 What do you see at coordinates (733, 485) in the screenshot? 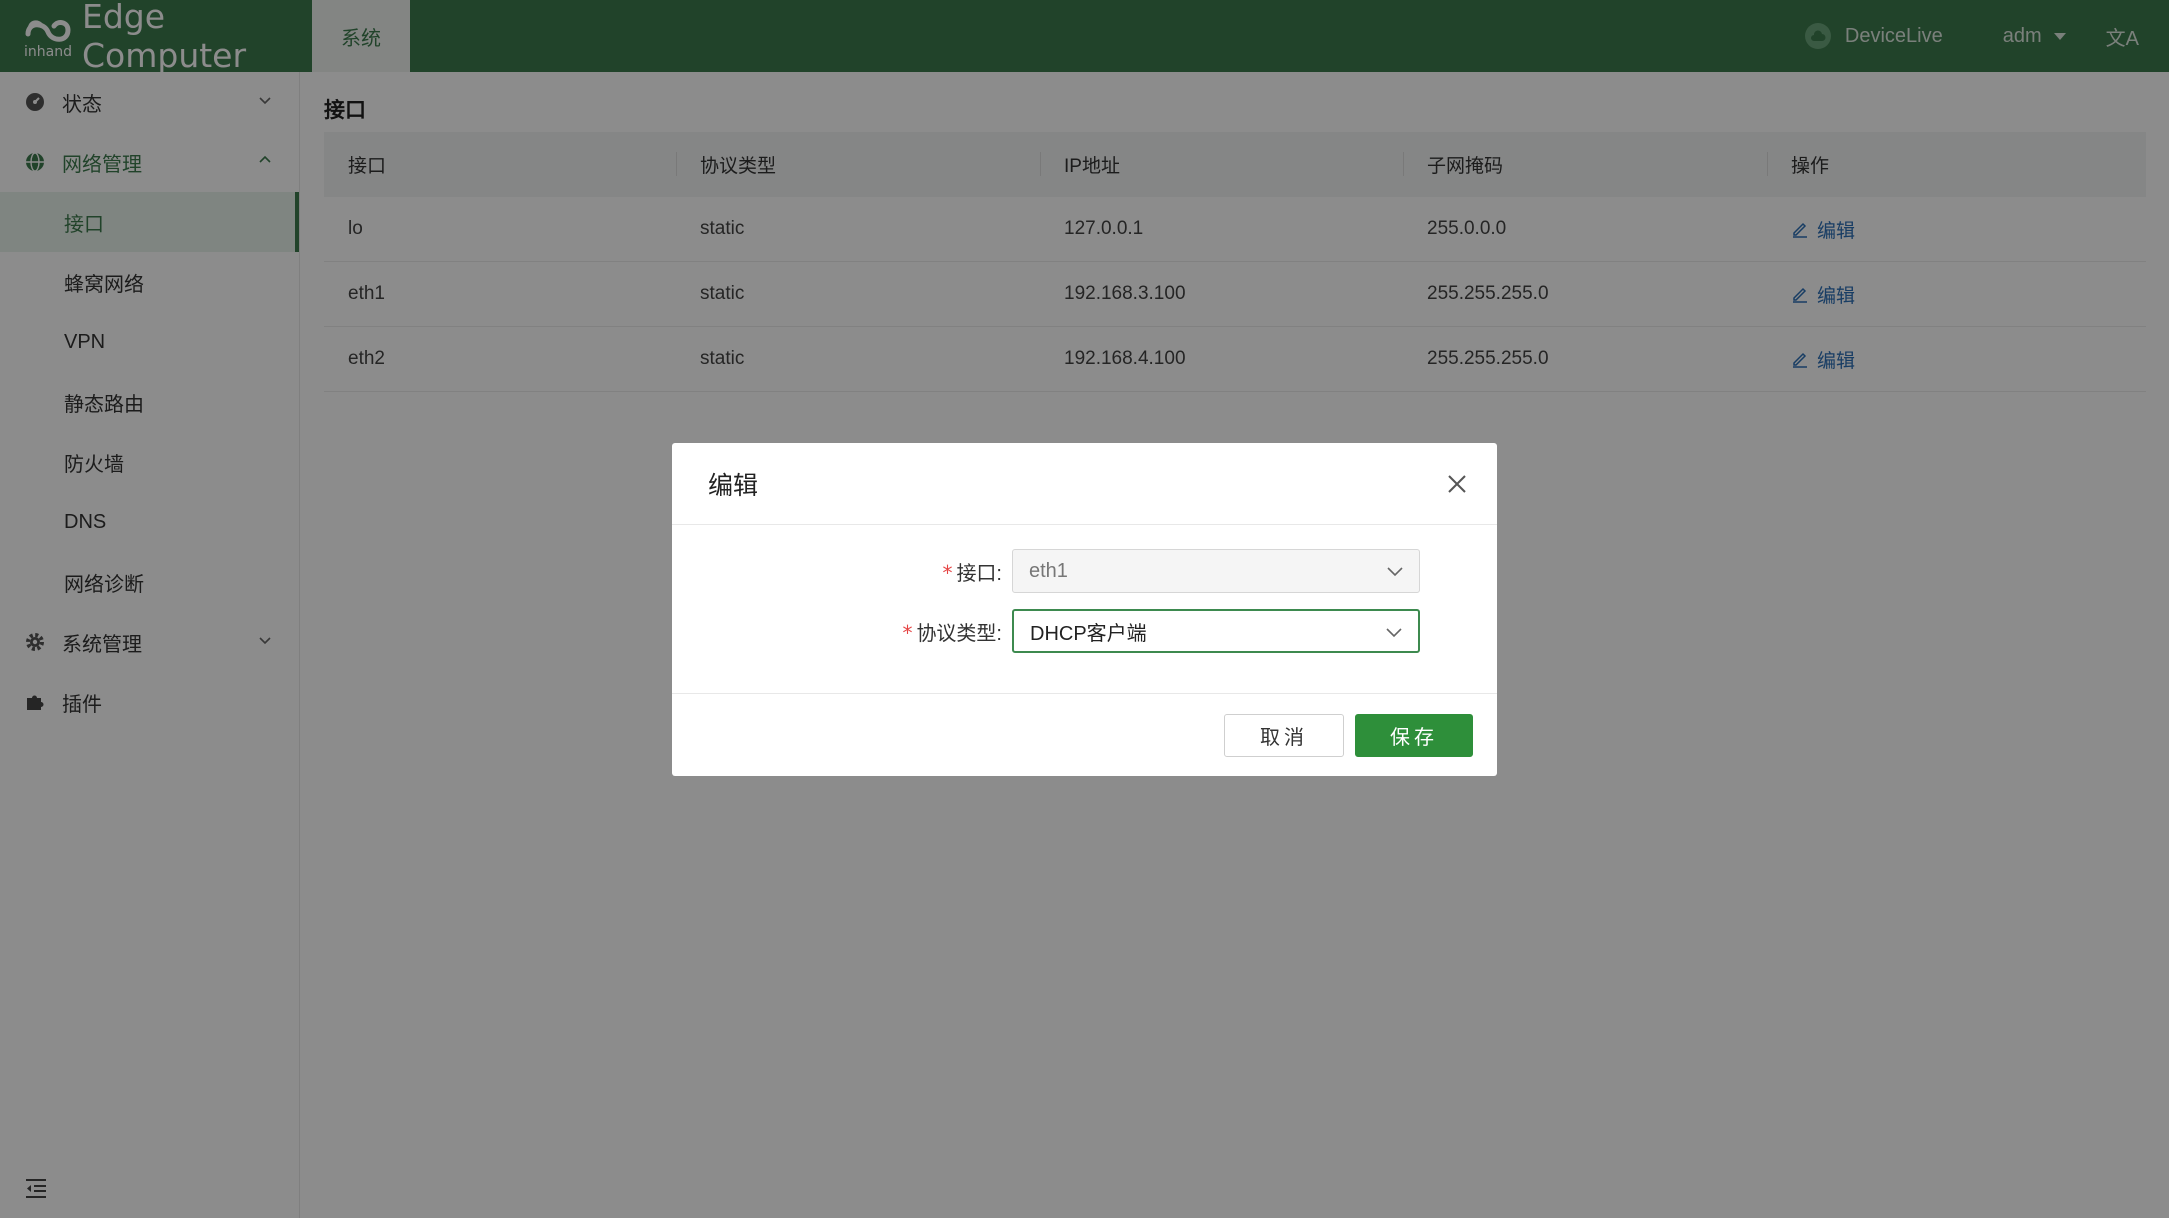
I see `dialog-title: 编辑` at bounding box center [733, 485].